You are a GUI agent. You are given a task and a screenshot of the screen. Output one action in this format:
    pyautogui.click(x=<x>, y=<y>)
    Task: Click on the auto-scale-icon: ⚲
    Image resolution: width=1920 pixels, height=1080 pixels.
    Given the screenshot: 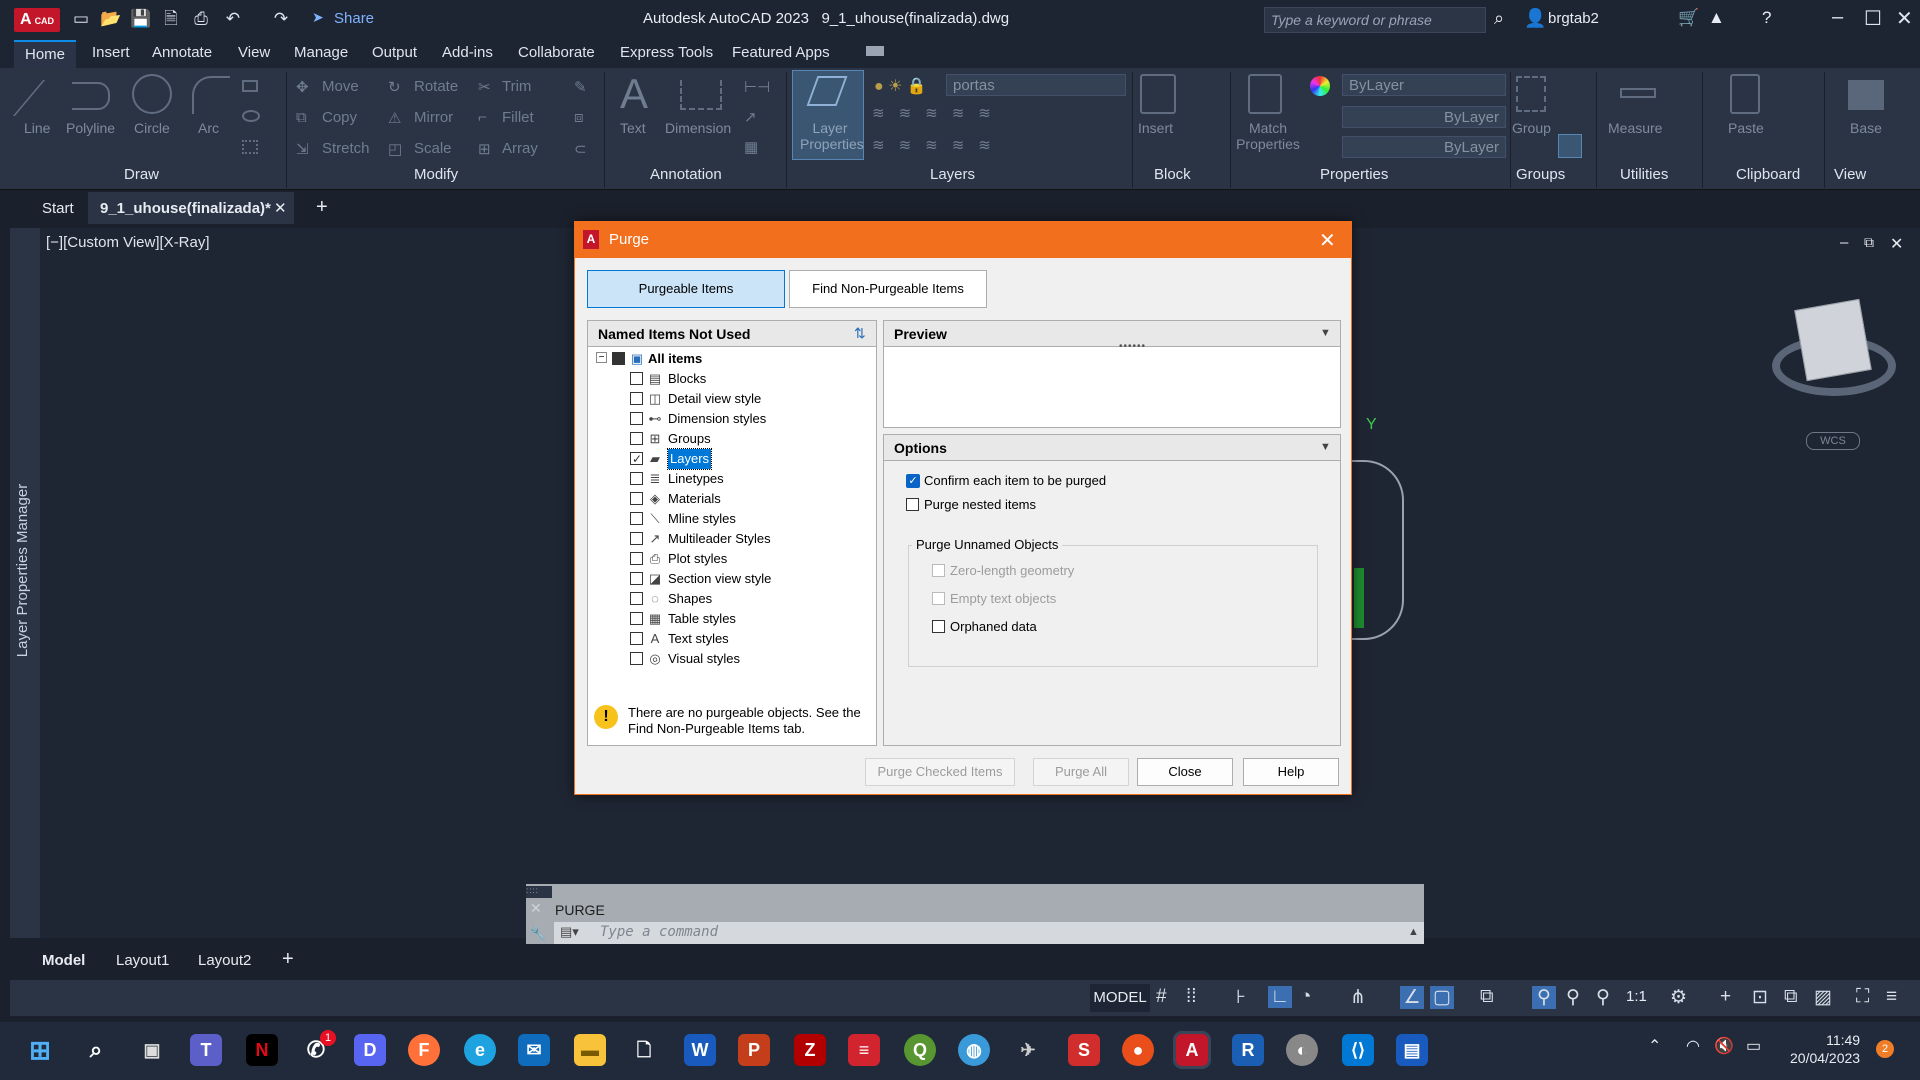 What is the action you would take?
    pyautogui.click(x=1573, y=997)
    